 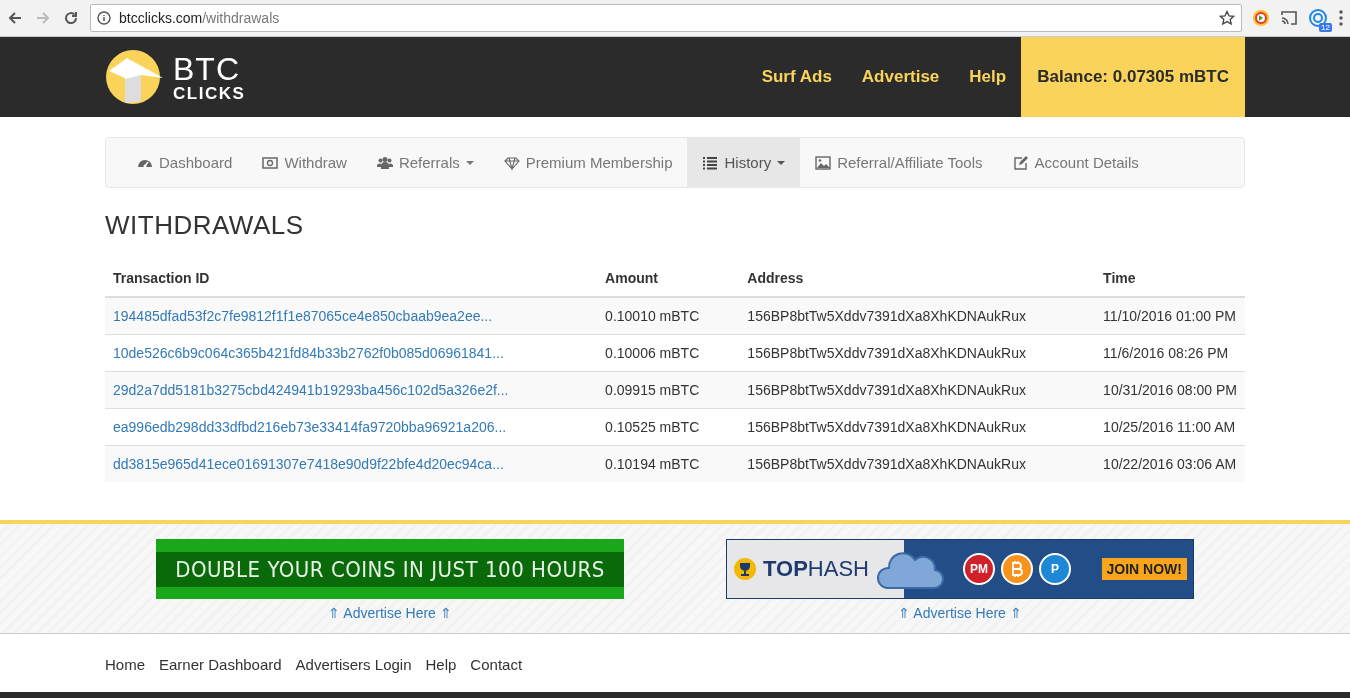 What do you see at coordinates (1016, 569) in the screenshot?
I see `bitcoin-icon` at bounding box center [1016, 569].